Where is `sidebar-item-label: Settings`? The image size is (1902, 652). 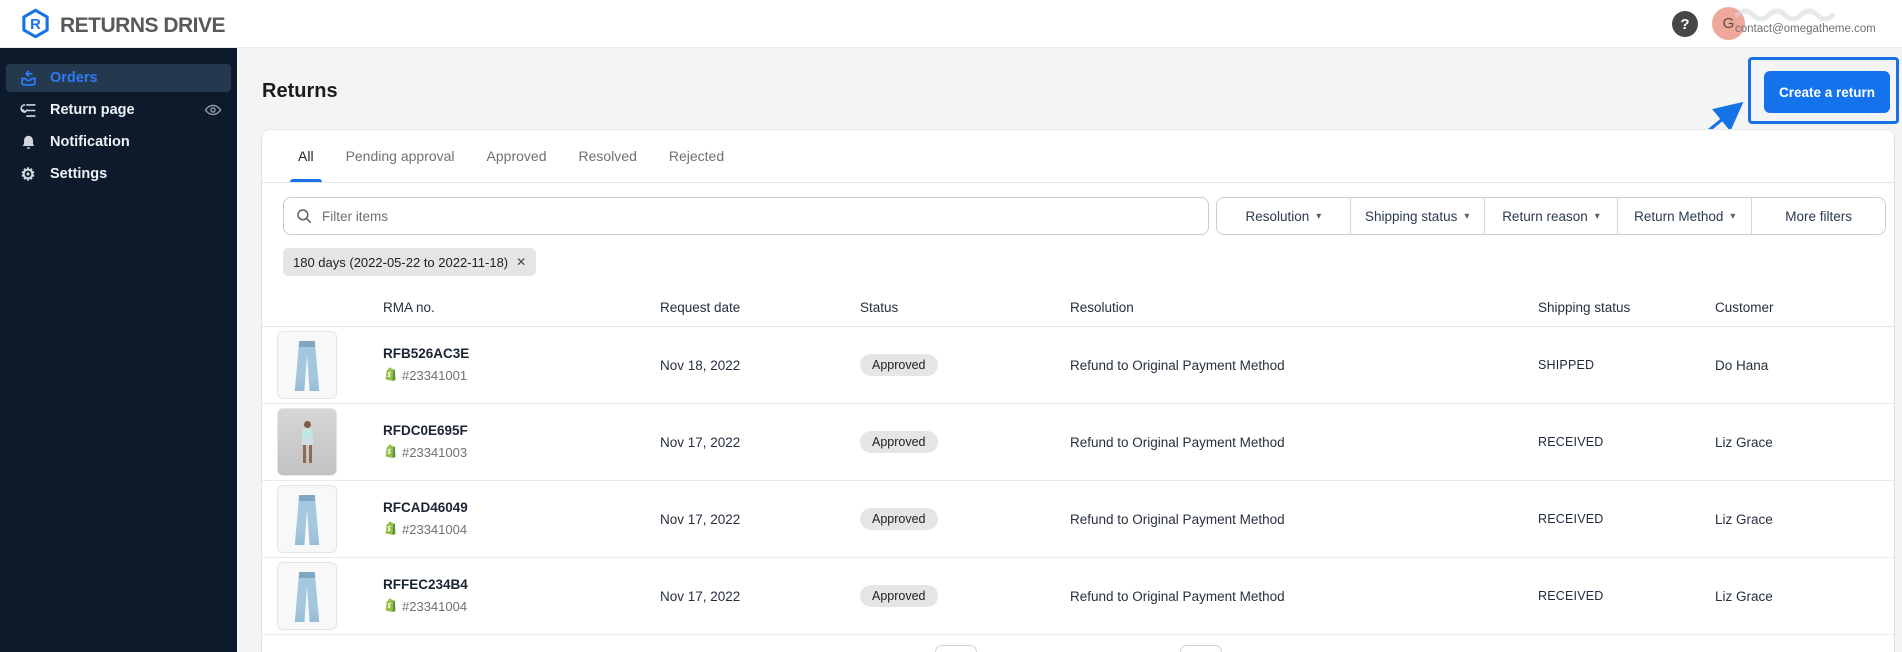
sidebar-item-label: Settings is located at coordinates (79, 174).